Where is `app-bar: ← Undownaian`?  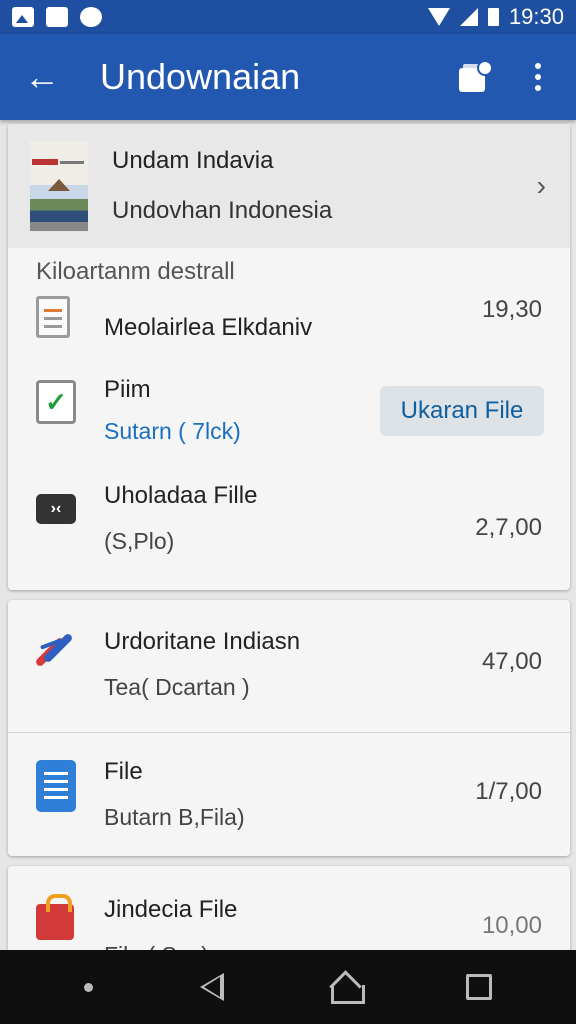
app-bar: ← Undownaian is located at coordinates (288, 77).